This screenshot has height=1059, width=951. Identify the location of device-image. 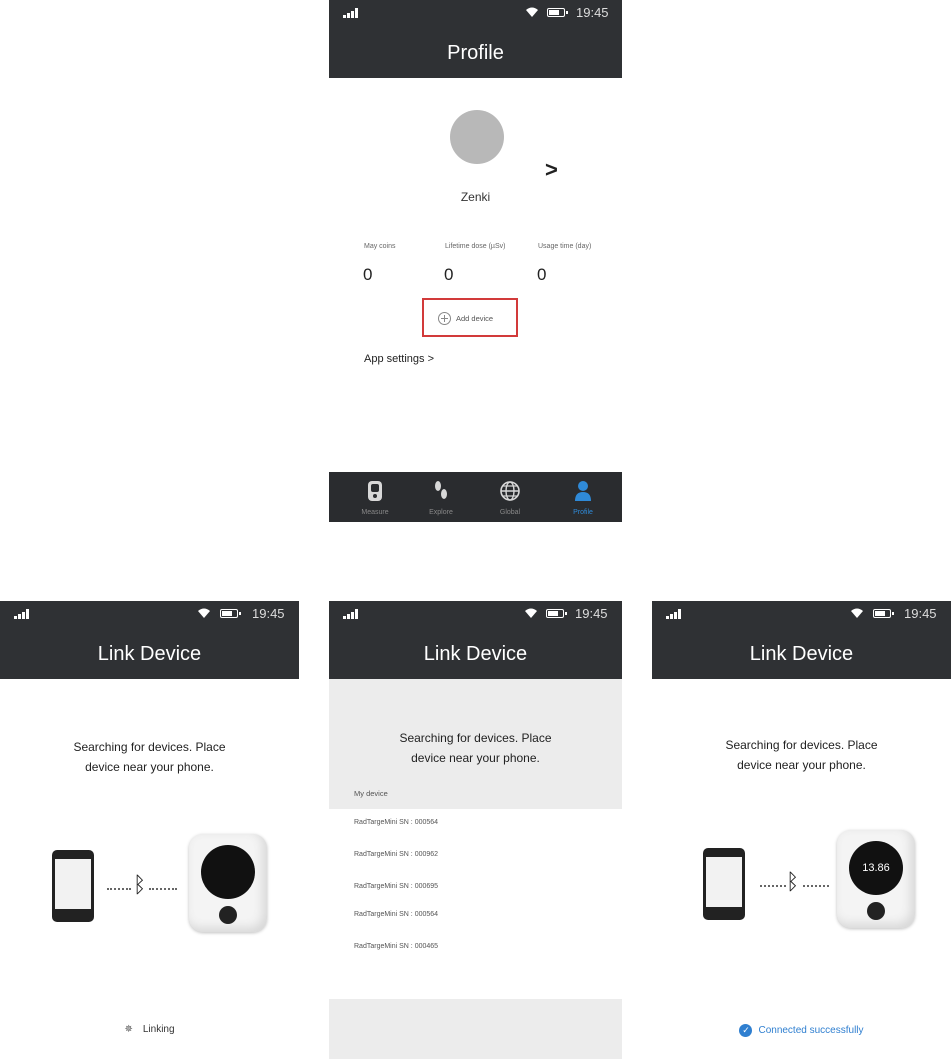
(228, 883).